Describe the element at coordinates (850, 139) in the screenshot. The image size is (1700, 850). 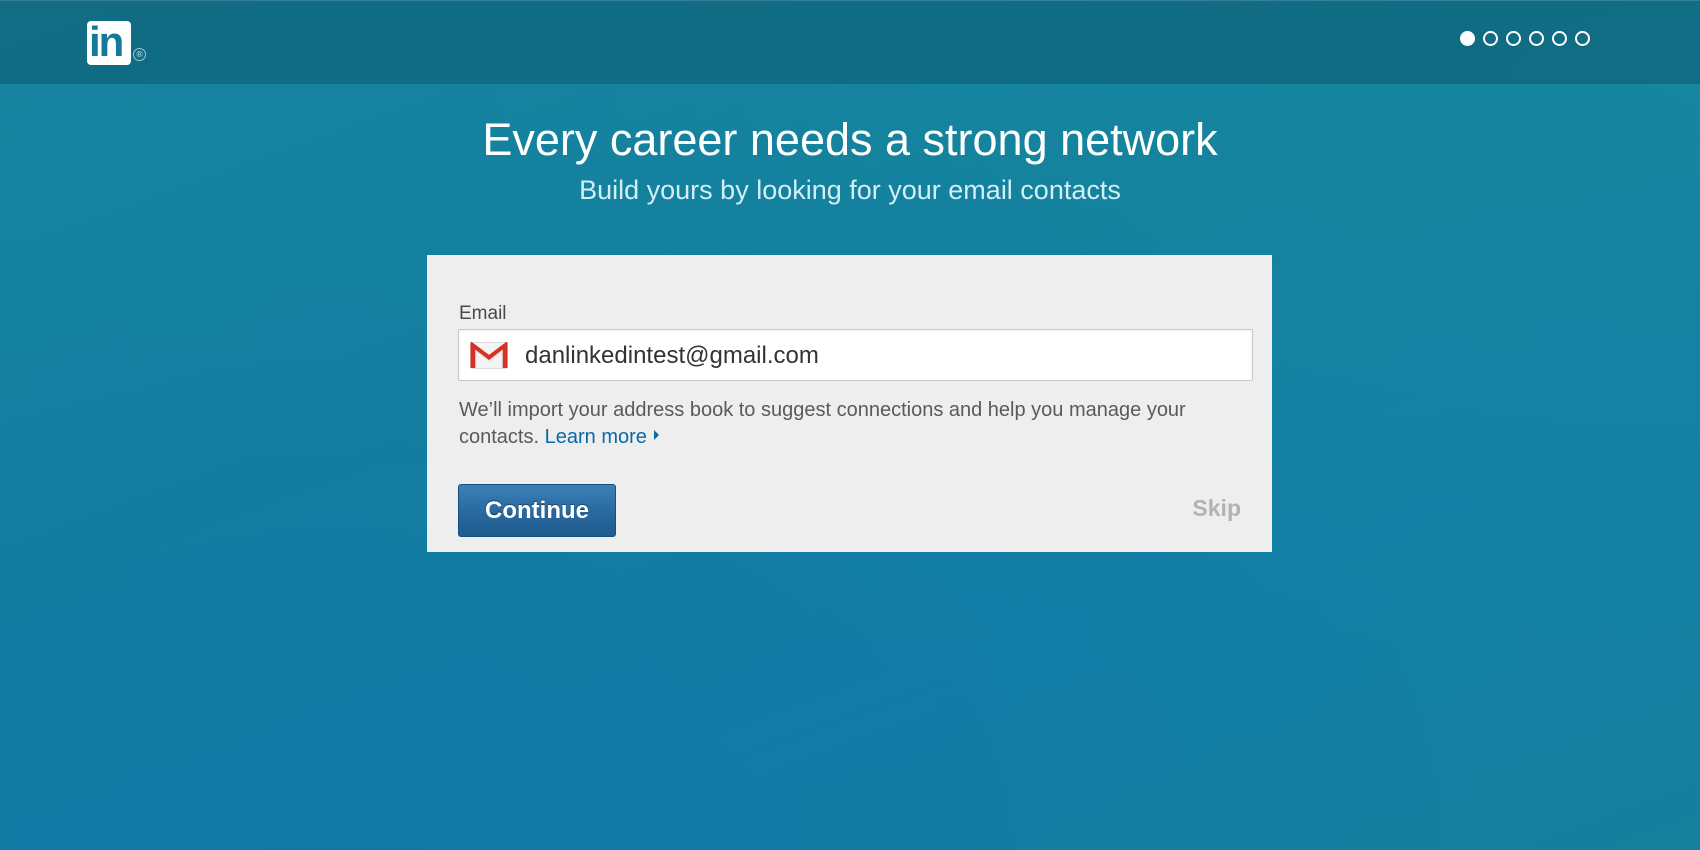
I see `page-title: Every career needs a strong network` at that location.